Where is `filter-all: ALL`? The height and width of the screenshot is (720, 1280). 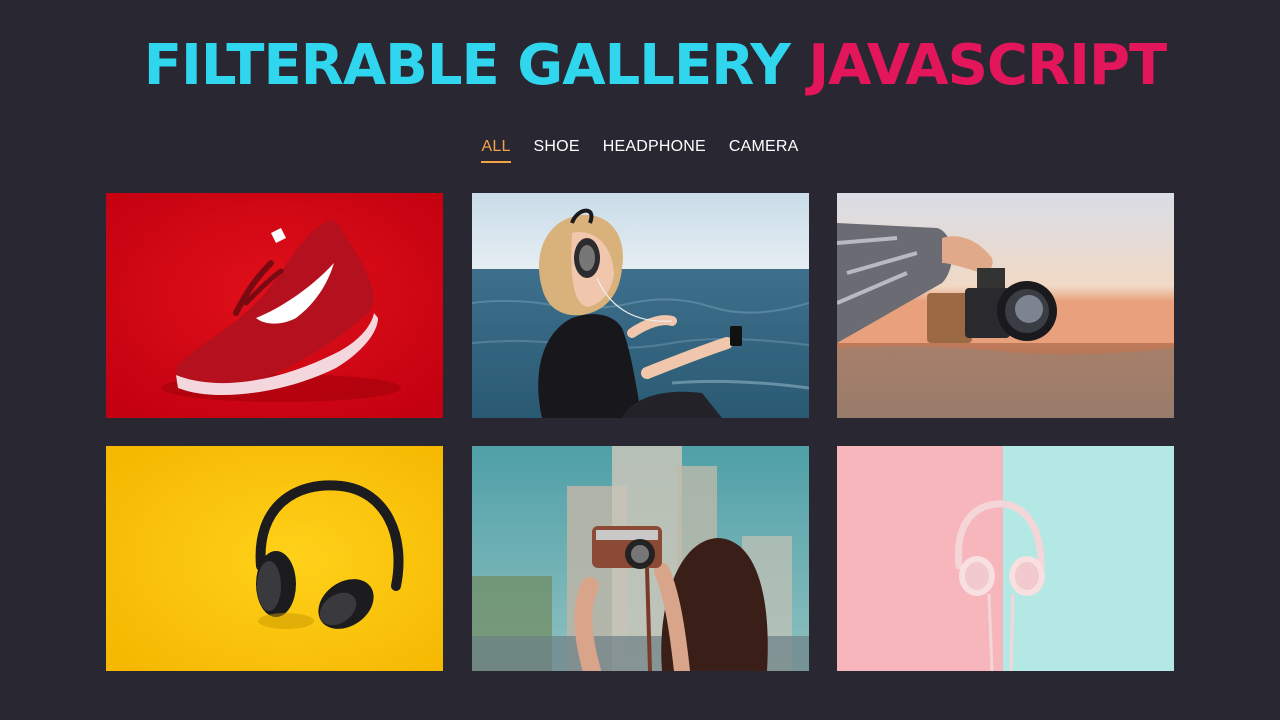 filter-all: ALL is located at coordinates (496, 149).